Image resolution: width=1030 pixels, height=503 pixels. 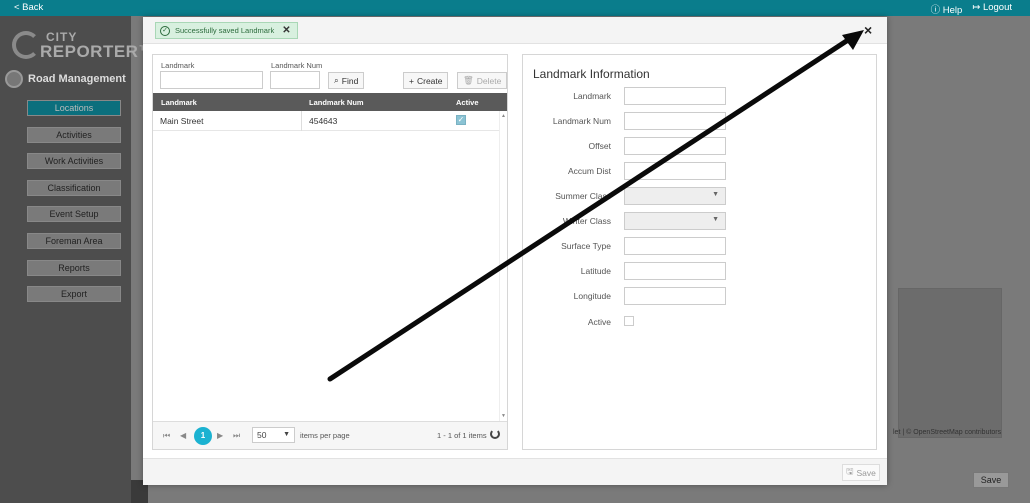 I want to click on field-label-surface-type: Surface Type, so click(x=586, y=246).